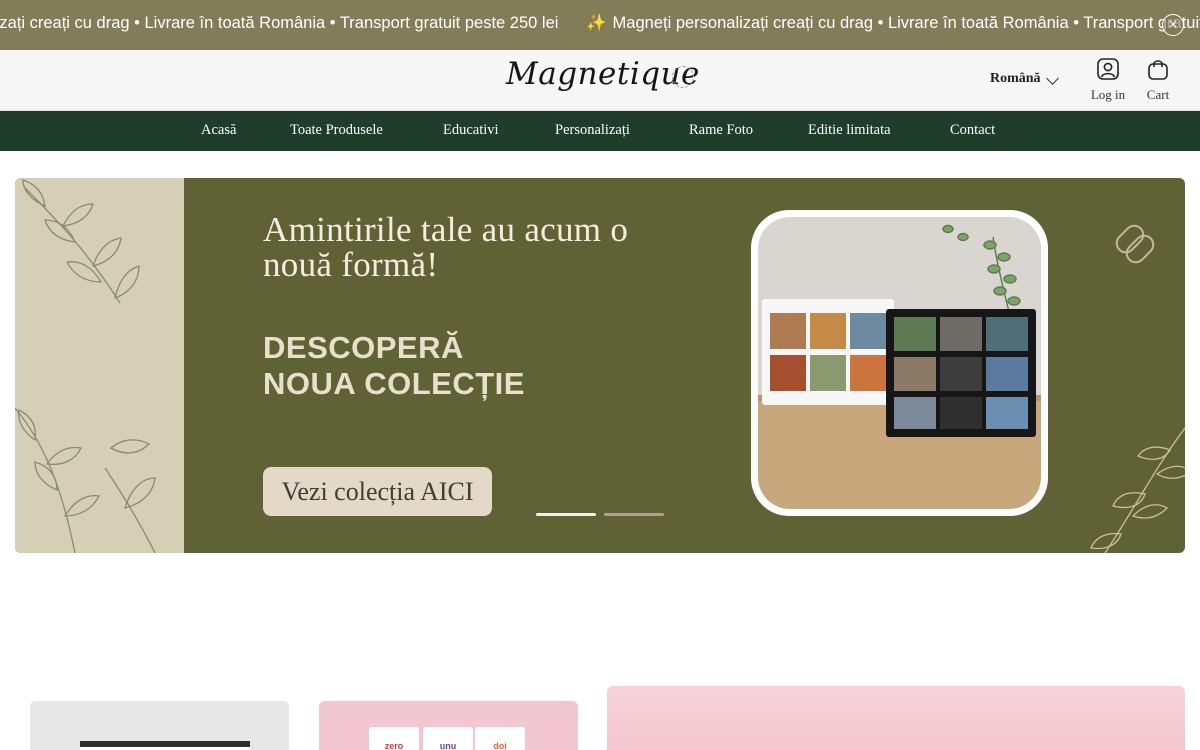 The image size is (1200, 750). I want to click on number-tile: doi, so click(500, 738).